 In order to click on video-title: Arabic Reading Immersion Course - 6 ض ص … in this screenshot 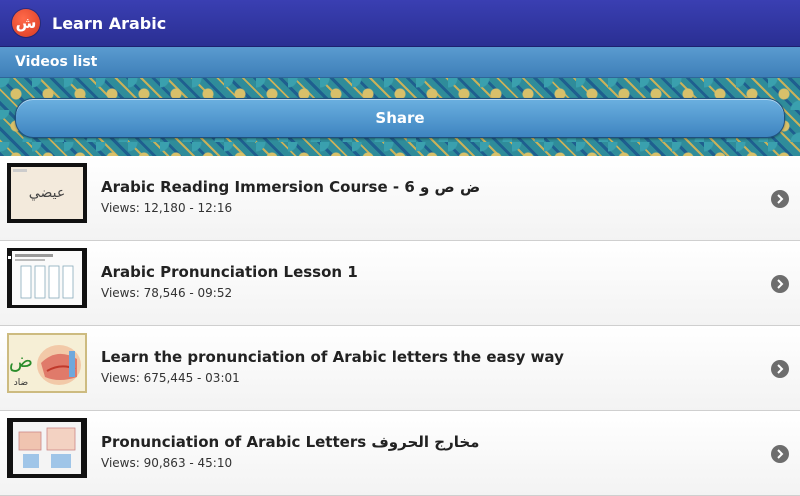, I will do `click(291, 187)`.